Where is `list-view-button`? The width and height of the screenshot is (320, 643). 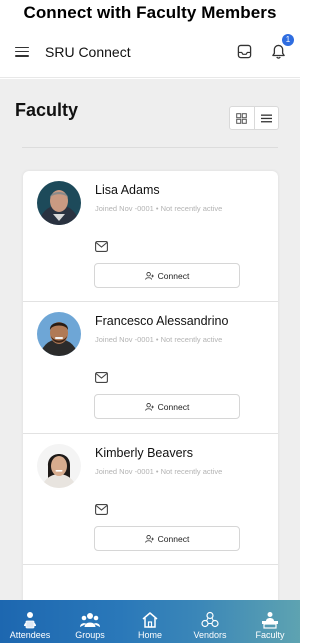
list-view-button is located at coordinates (266, 118).